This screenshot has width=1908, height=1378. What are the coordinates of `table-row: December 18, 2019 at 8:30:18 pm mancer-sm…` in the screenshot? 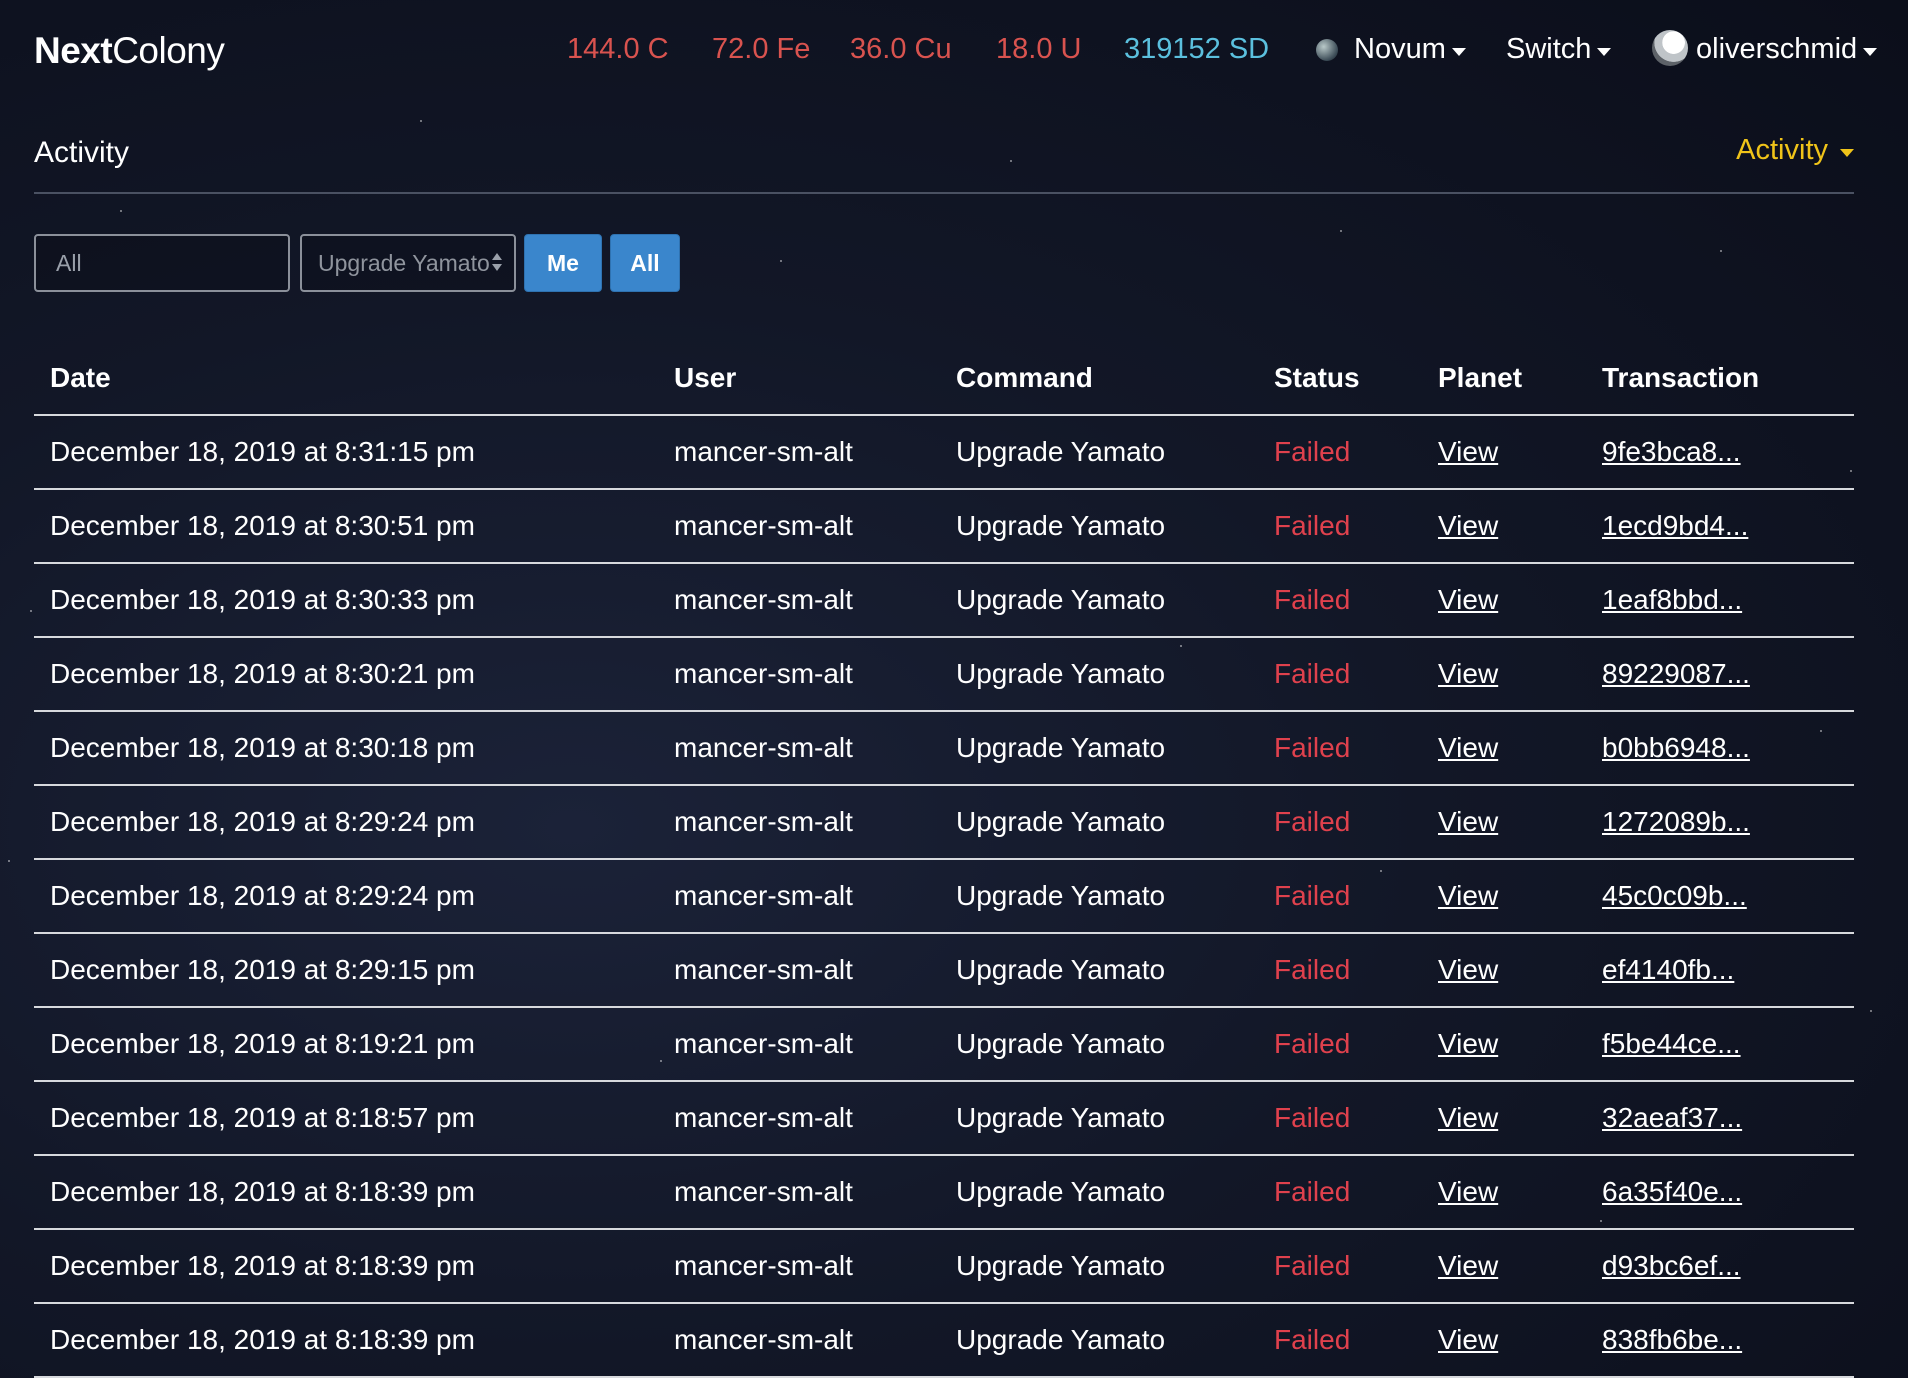 It's located at (944, 749).